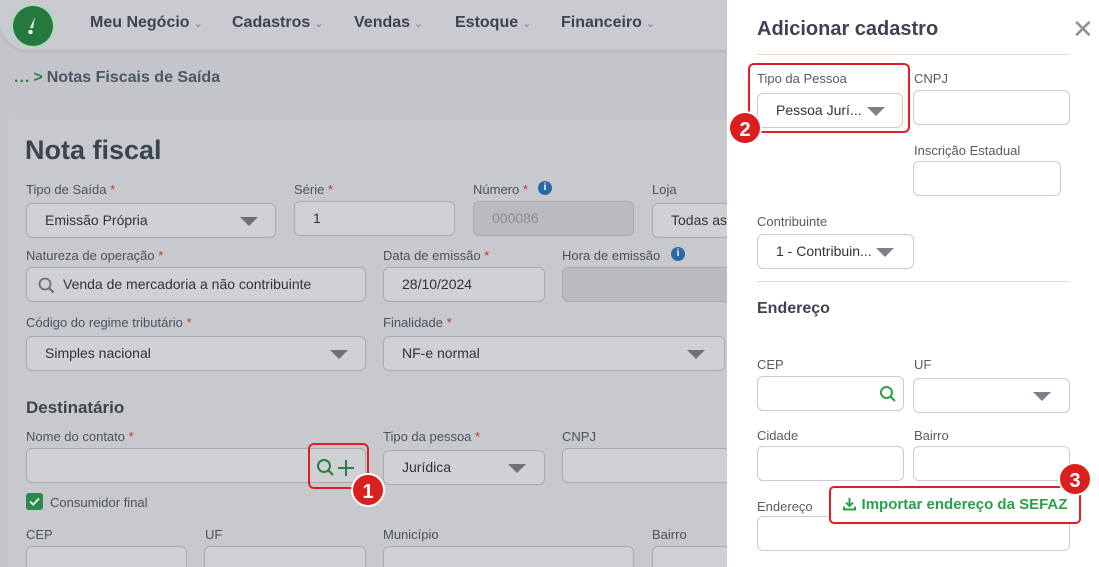 This screenshot has height=567, width=1099. I want to click on panel-contribuinte-label: Contribuinte, so click(792, 221).